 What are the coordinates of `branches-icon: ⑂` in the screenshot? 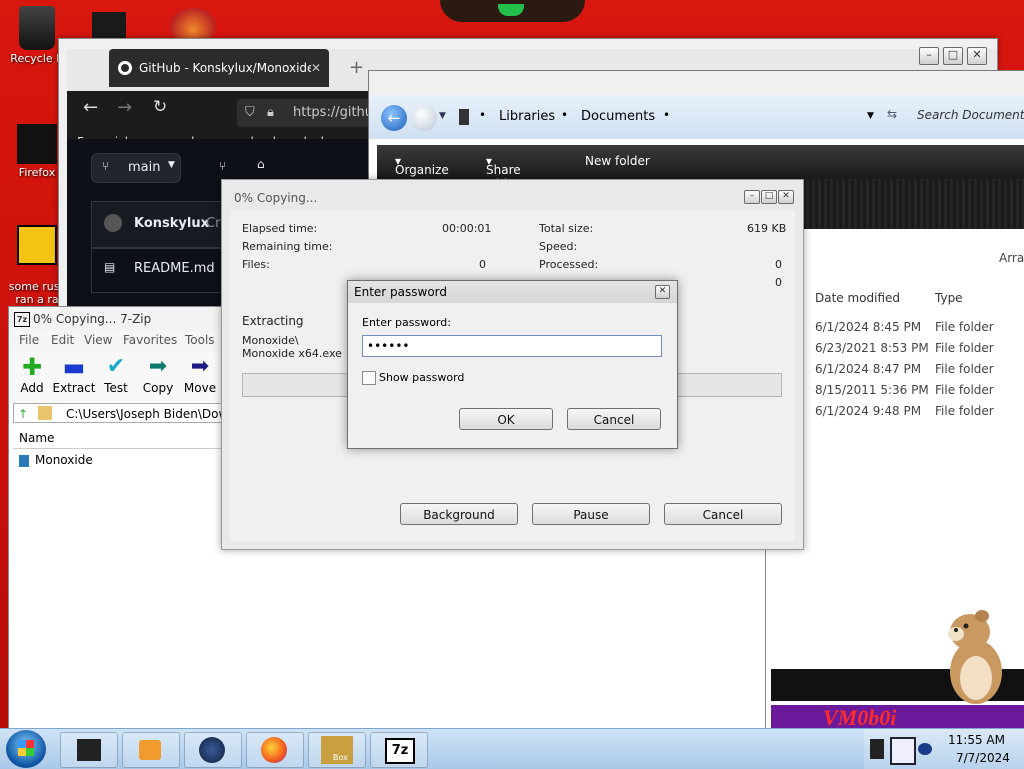 It's located at (222, 166).